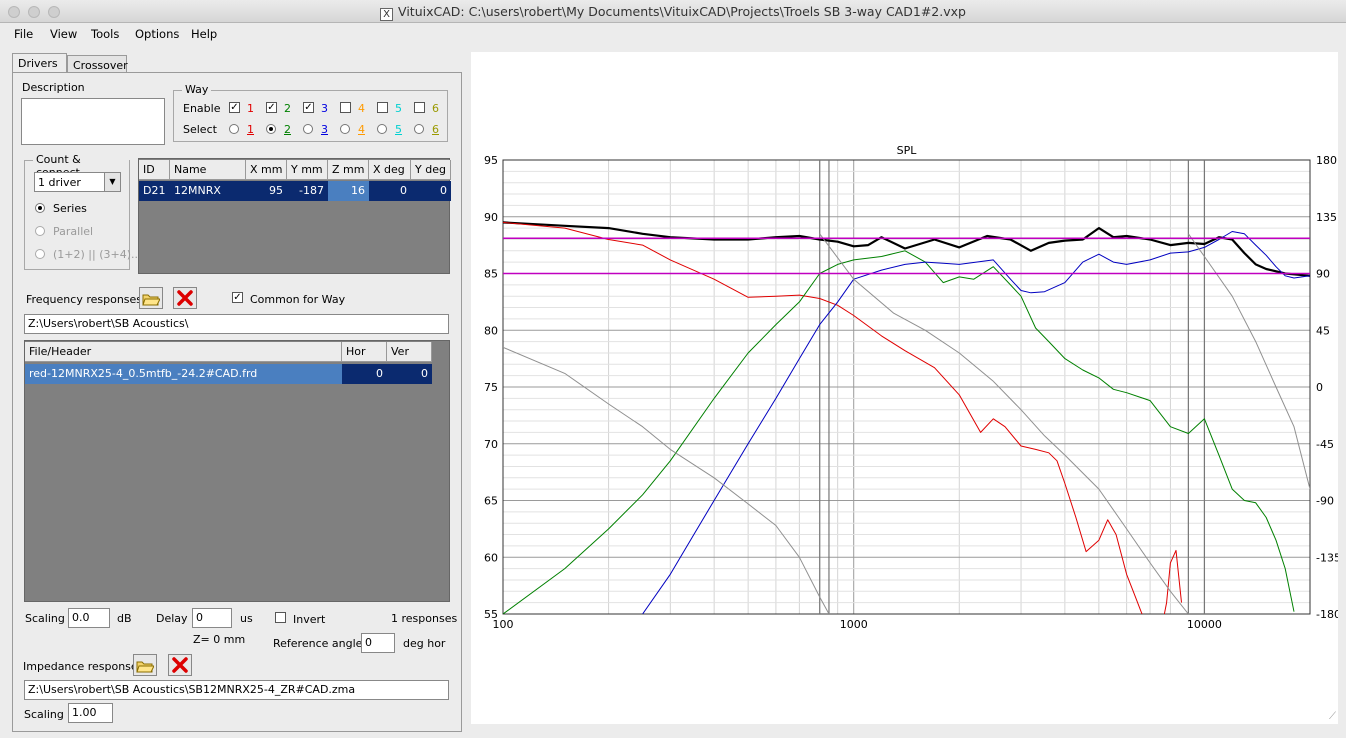  I want to click on driver-col-header: Y deg, so click(431, 170).